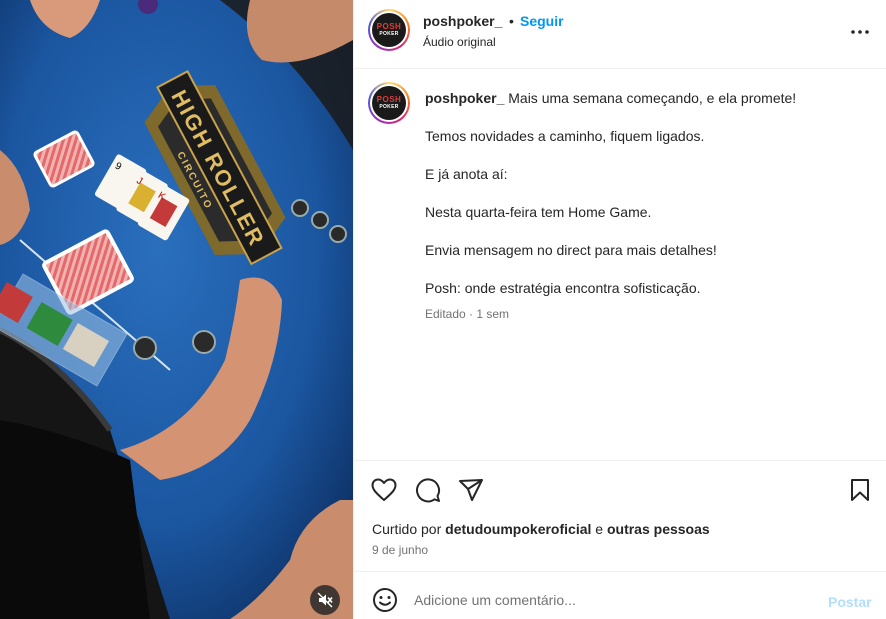 Image resolution: width=886 pixels, height=619 pixels. Describe the element at coordinates (459, 42) in the screenshot. I see `audio-label: Áudio original` at that location.